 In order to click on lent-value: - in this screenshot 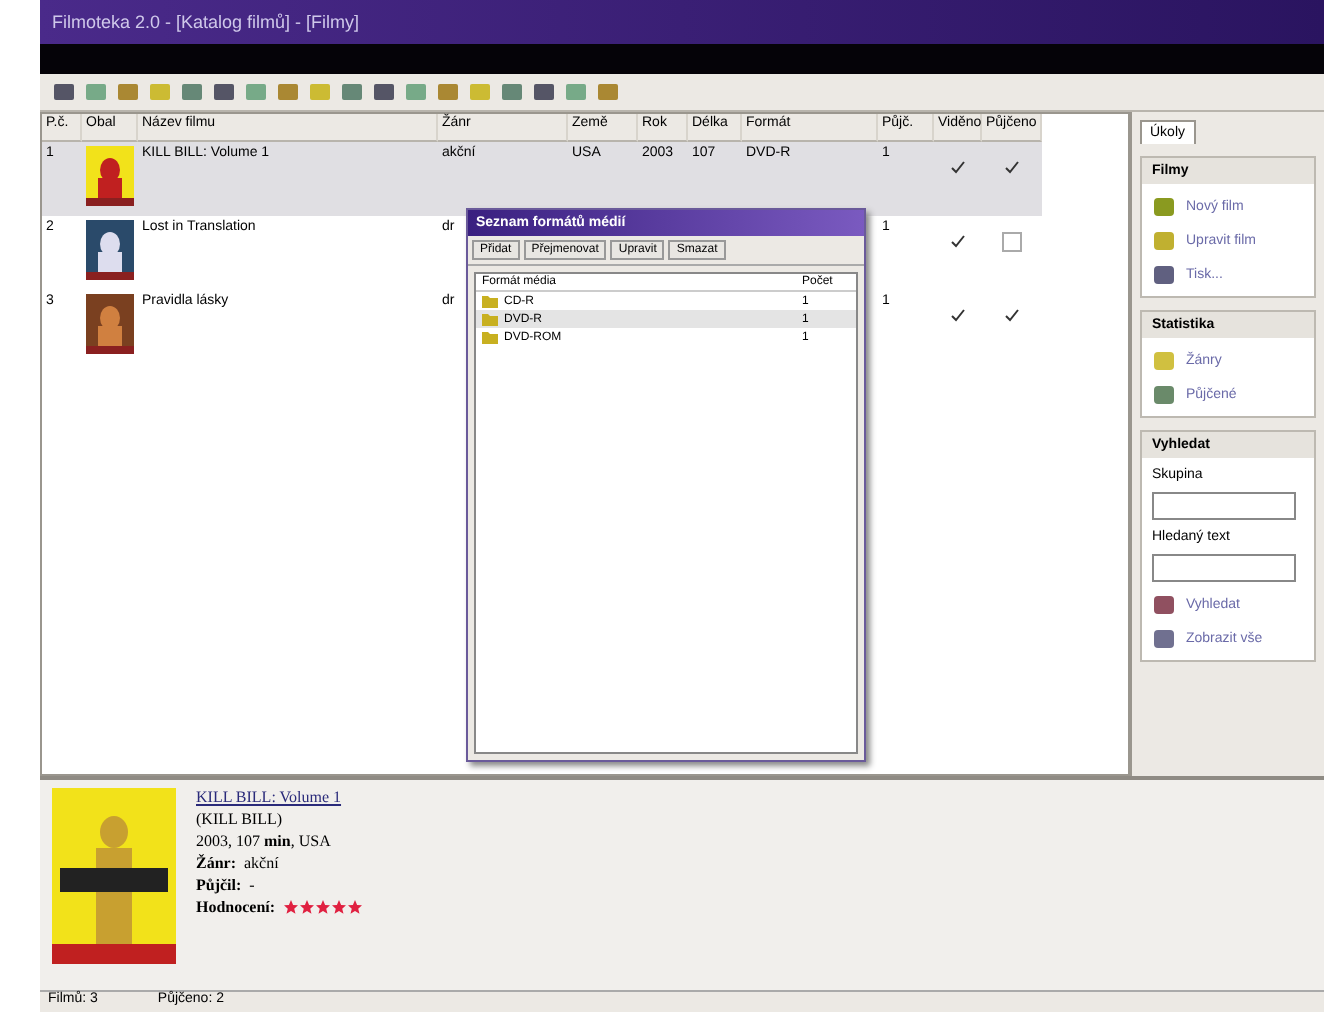, I will do `click(252, 885)`.